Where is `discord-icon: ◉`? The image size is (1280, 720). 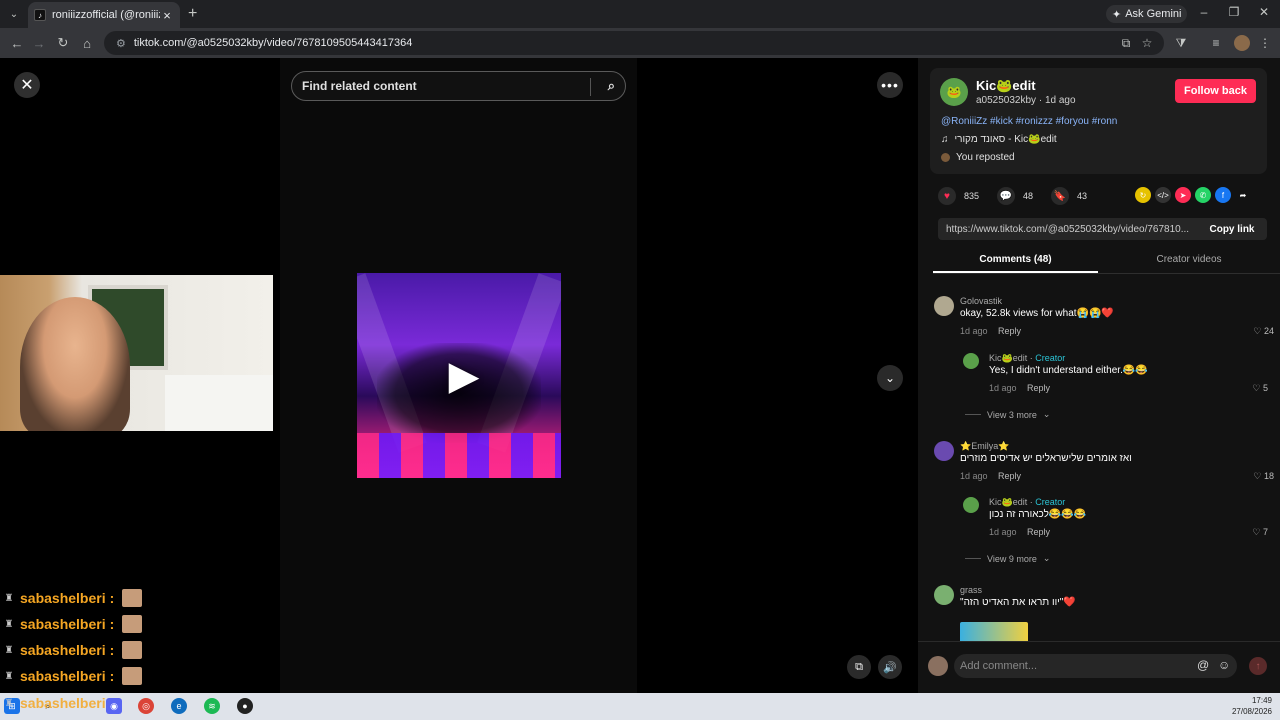
discord-icon: ◉ is located at coordinates (114, 706).